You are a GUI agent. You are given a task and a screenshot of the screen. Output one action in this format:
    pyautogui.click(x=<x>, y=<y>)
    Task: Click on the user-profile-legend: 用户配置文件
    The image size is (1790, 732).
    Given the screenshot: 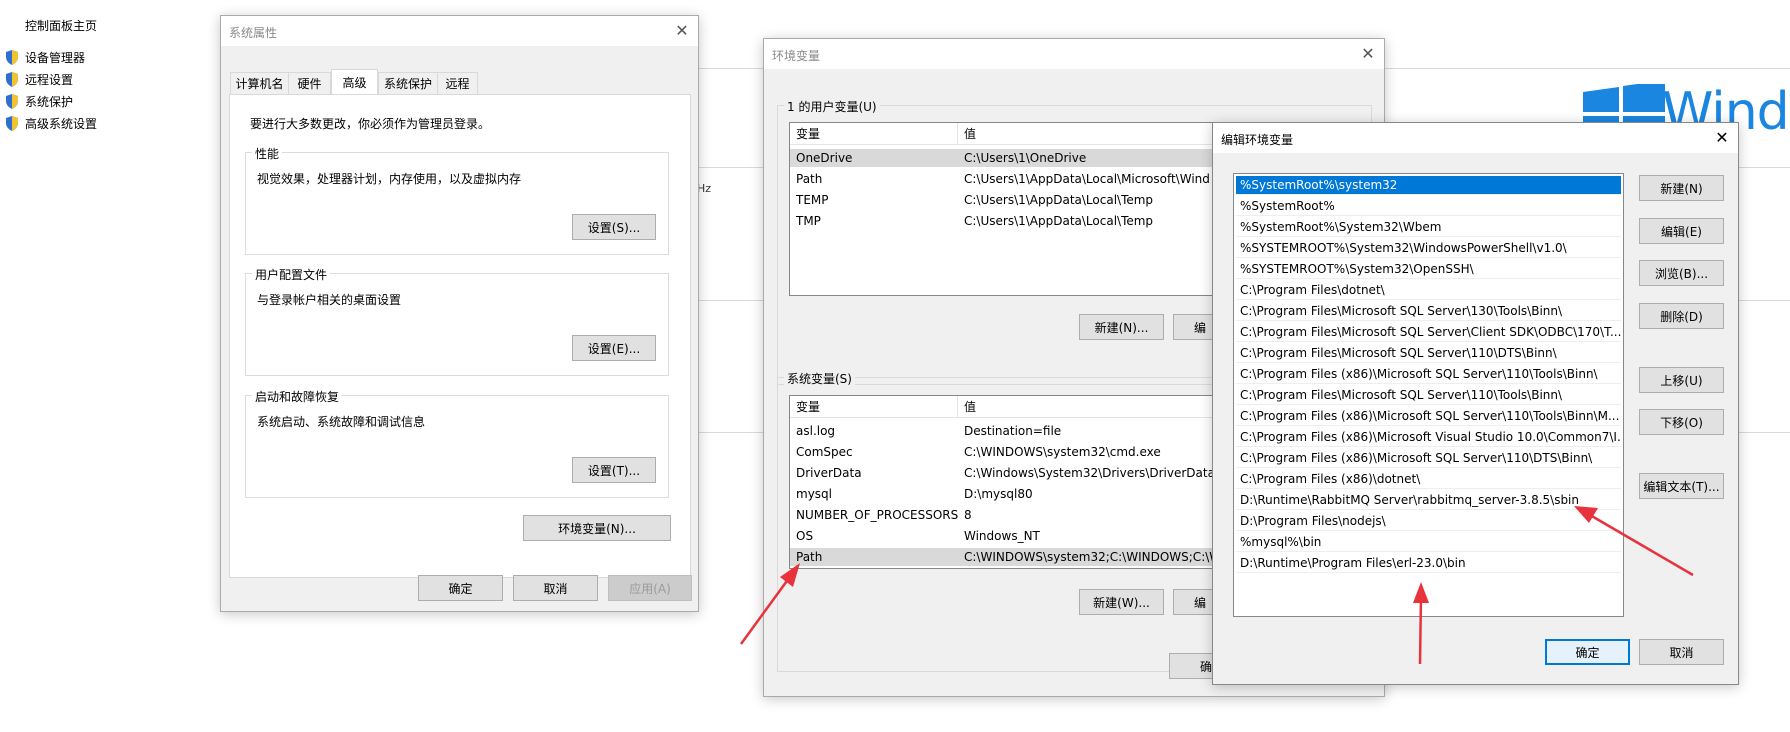 What is the action you would take?
    pyautogui.click(x=291, y=274)
    